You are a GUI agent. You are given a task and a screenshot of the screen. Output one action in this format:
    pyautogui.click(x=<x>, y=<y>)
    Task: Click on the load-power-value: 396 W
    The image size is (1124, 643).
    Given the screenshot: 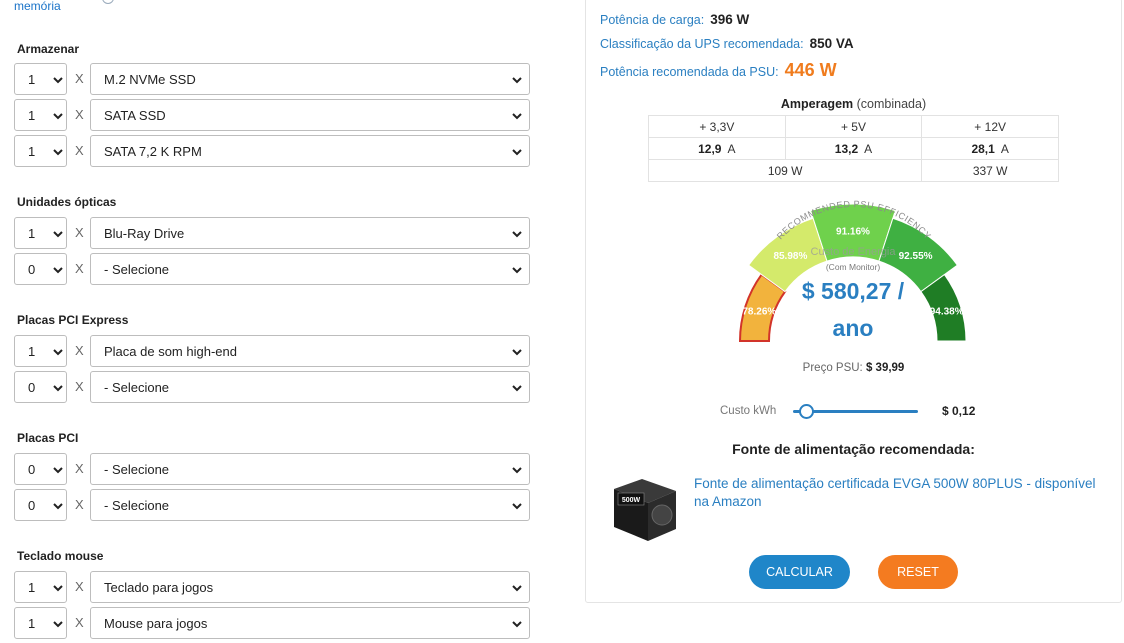 What is the action you would take?
    pyautogui.click(x=730, y=19)
    